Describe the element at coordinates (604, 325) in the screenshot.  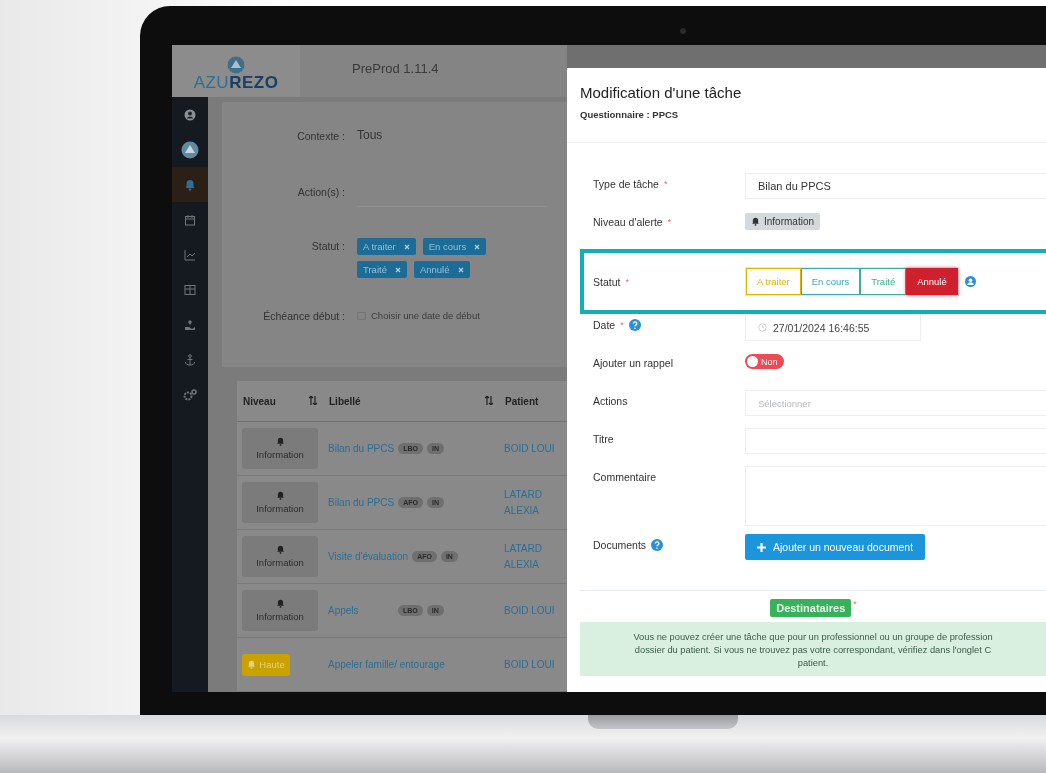
I see `field-label: Date` at that location.